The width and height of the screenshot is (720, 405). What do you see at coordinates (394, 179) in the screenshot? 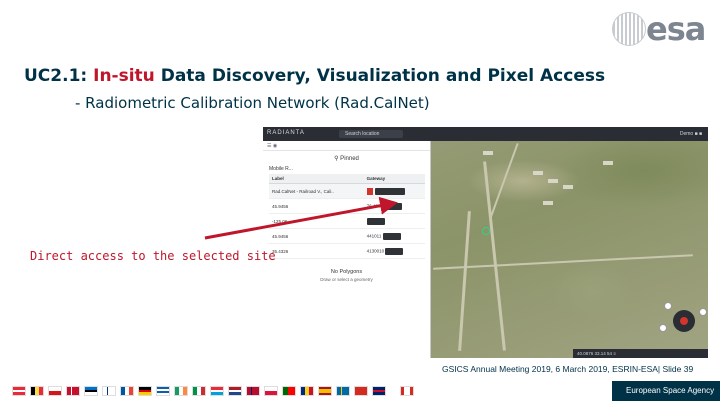
I see `column-header: Gateway` at bounding box center [394, 179].